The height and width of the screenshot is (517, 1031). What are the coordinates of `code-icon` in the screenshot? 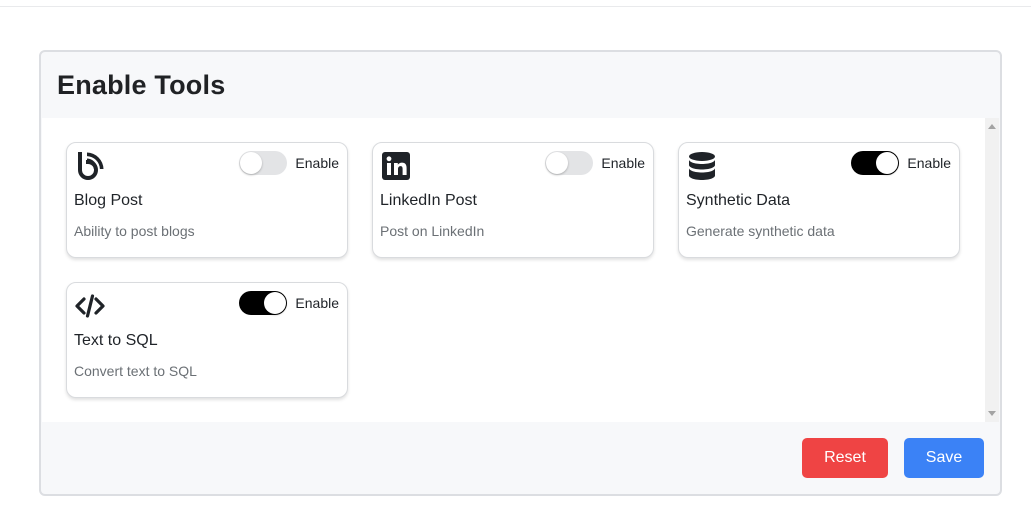 It's located at (90, 306).